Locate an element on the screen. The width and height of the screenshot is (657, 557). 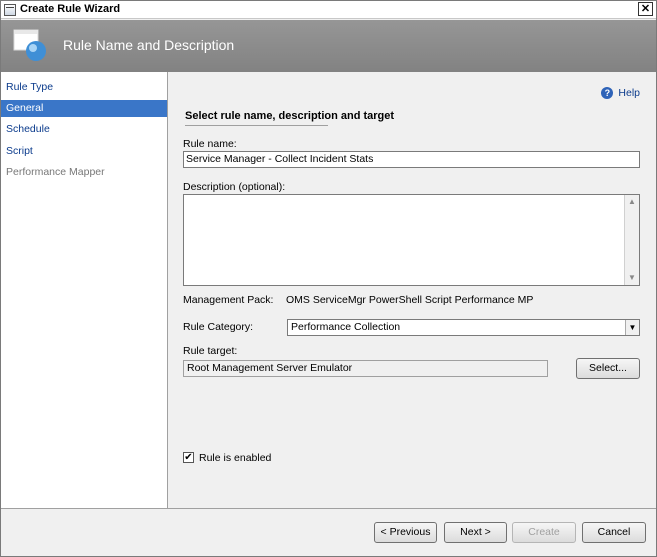
cancel-button: Cancel is located at coordinates (614, 532).